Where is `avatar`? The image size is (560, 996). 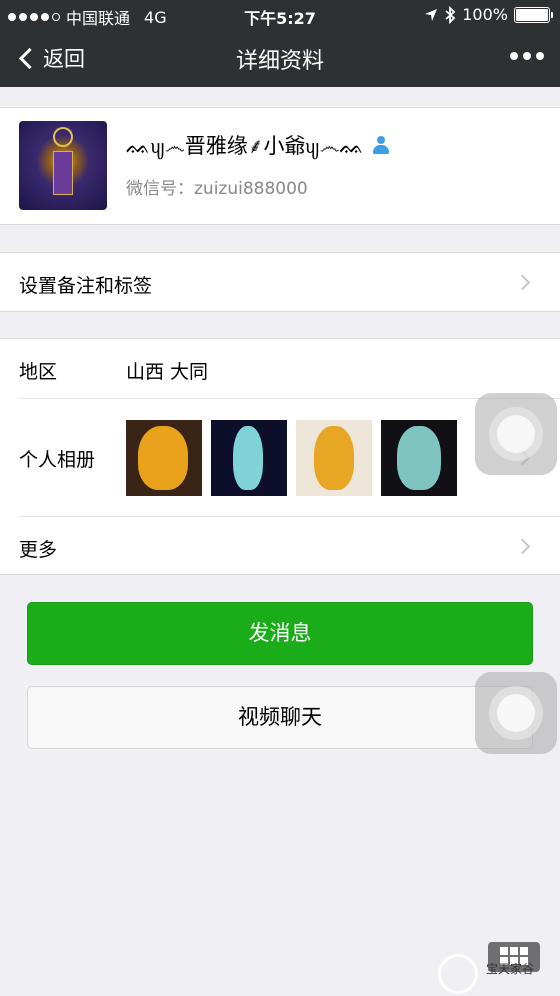
avatar is located at coordinates (63, 165).